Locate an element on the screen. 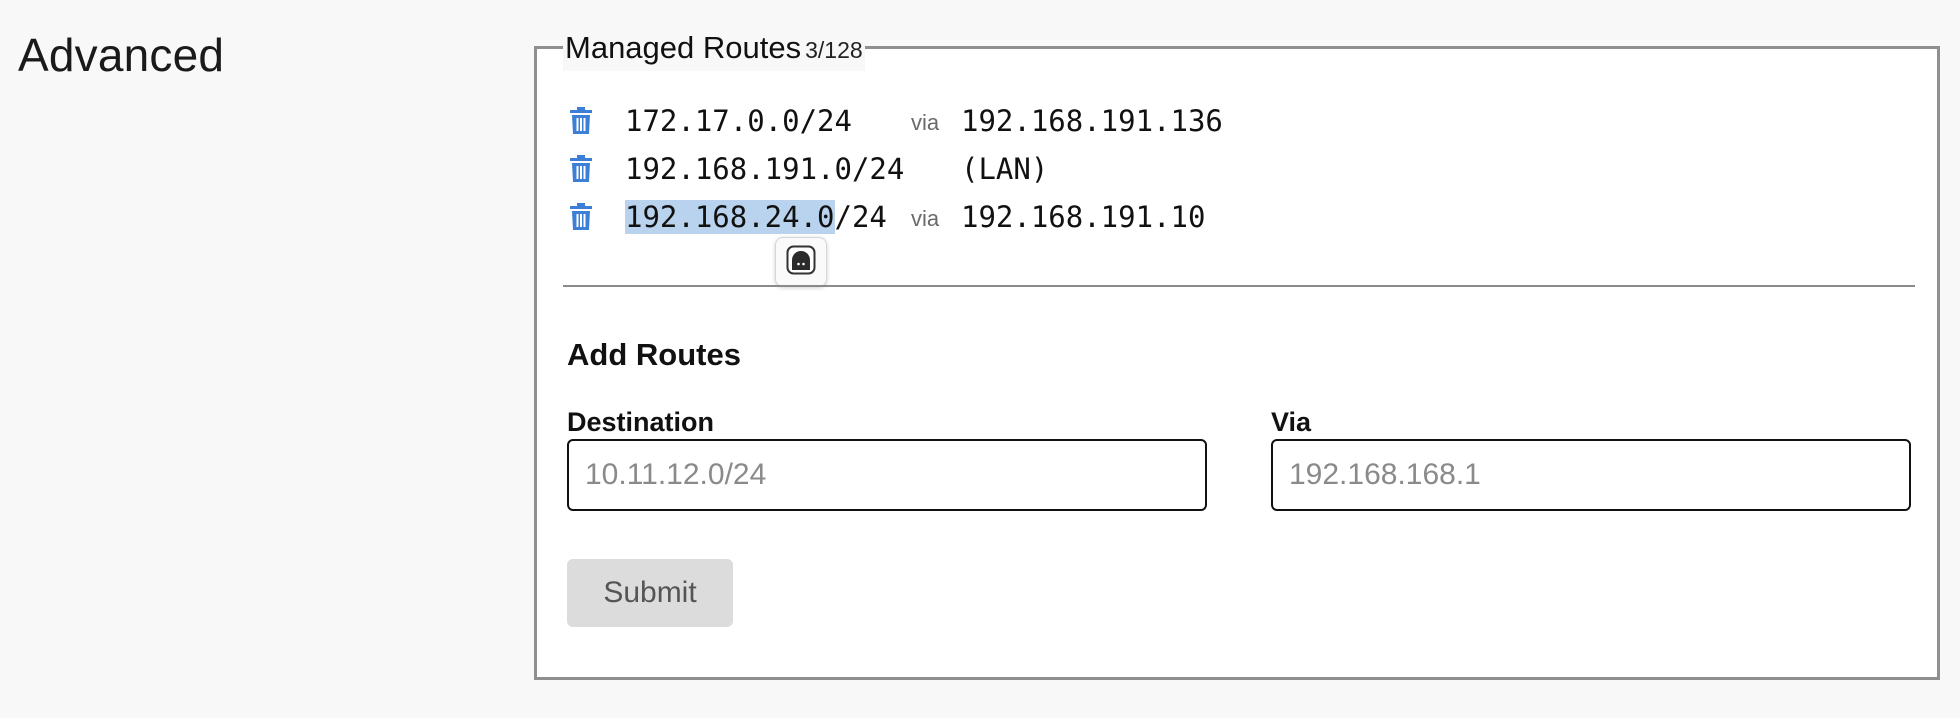 This screenshot has width=1960, height=718. route-gateway: (LAN) is located at coordinates (1005, 169).